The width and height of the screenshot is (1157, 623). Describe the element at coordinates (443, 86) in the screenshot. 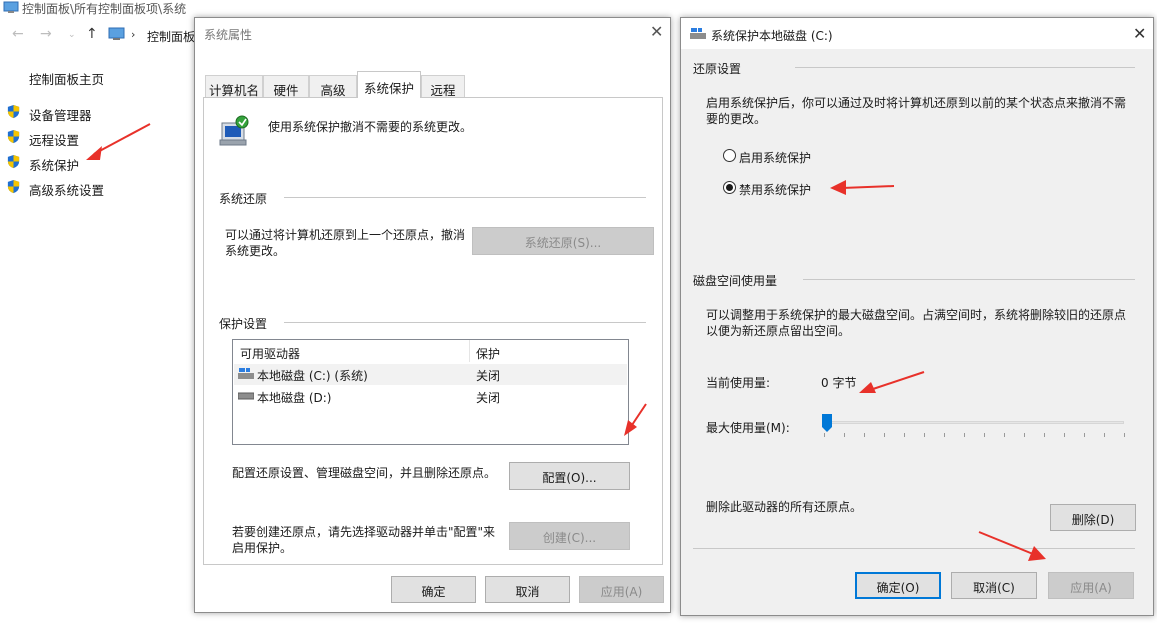

I see `tab-remote: 远程` at that location.